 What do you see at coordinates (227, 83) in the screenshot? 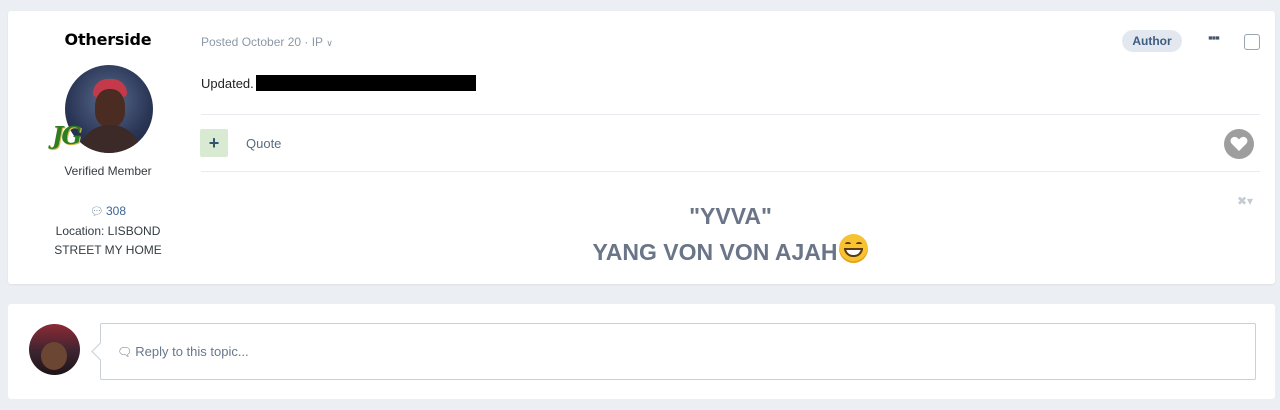
I see `post-text: Updated.` at bounding box center [227, 83].